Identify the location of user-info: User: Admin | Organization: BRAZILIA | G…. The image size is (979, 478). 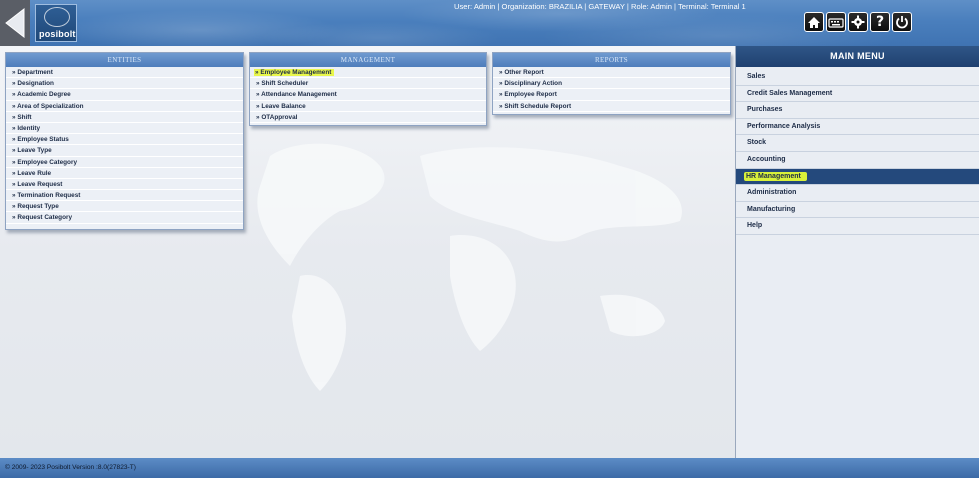
(600, 6).